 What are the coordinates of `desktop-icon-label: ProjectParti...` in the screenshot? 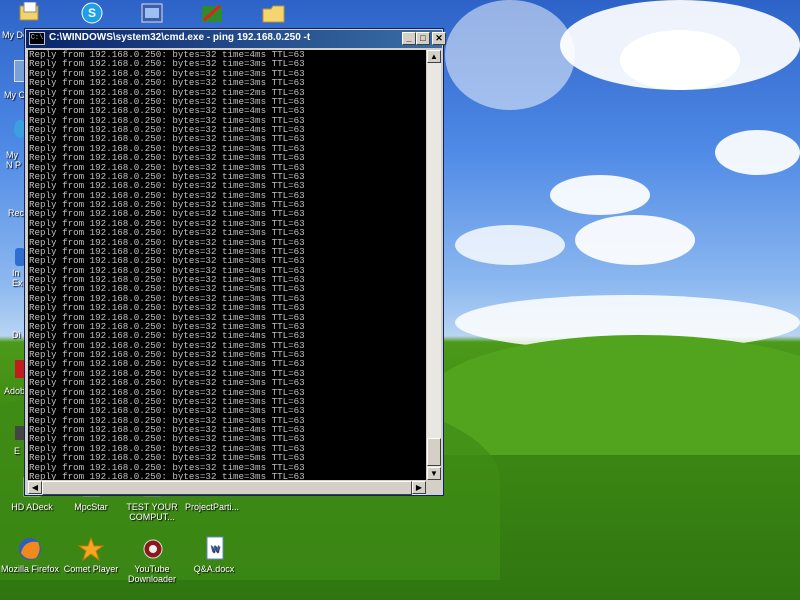 It's located at (212, 507).